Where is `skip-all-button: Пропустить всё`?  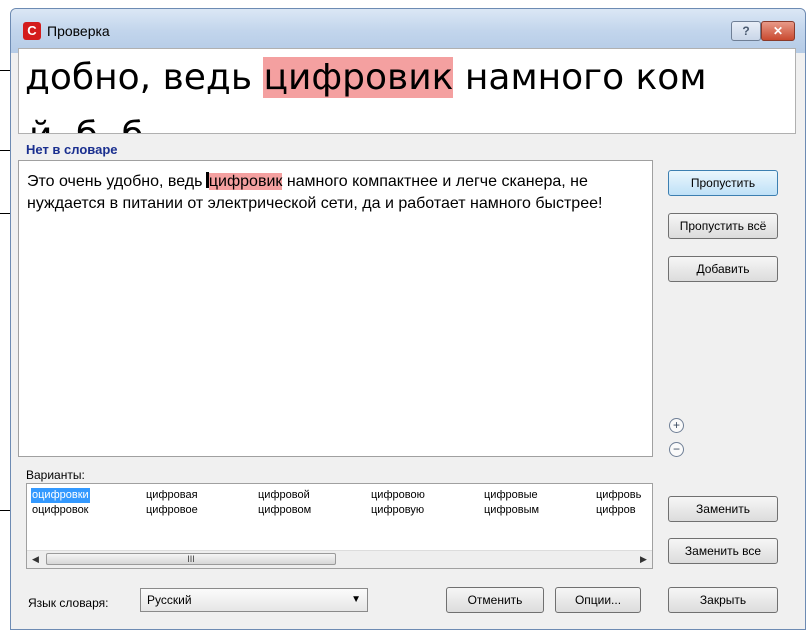
skip-all-button: Пропустить всё is located at coordinates (723, 226).